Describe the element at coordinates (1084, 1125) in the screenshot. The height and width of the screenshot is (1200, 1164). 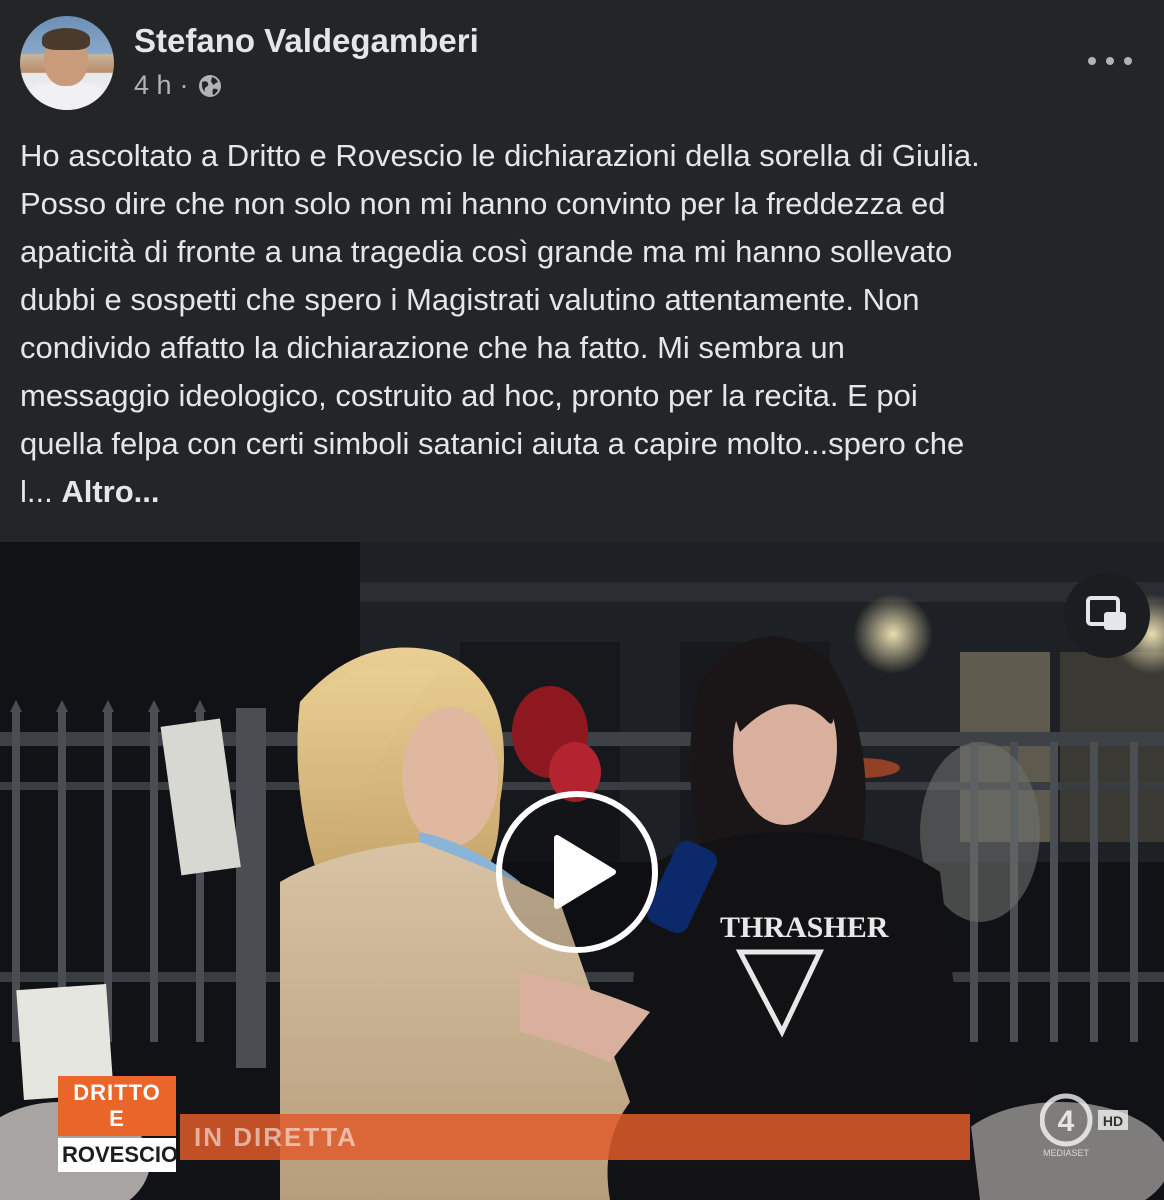
I see `channel-logo: 4 HD MEDIASET` at that location.